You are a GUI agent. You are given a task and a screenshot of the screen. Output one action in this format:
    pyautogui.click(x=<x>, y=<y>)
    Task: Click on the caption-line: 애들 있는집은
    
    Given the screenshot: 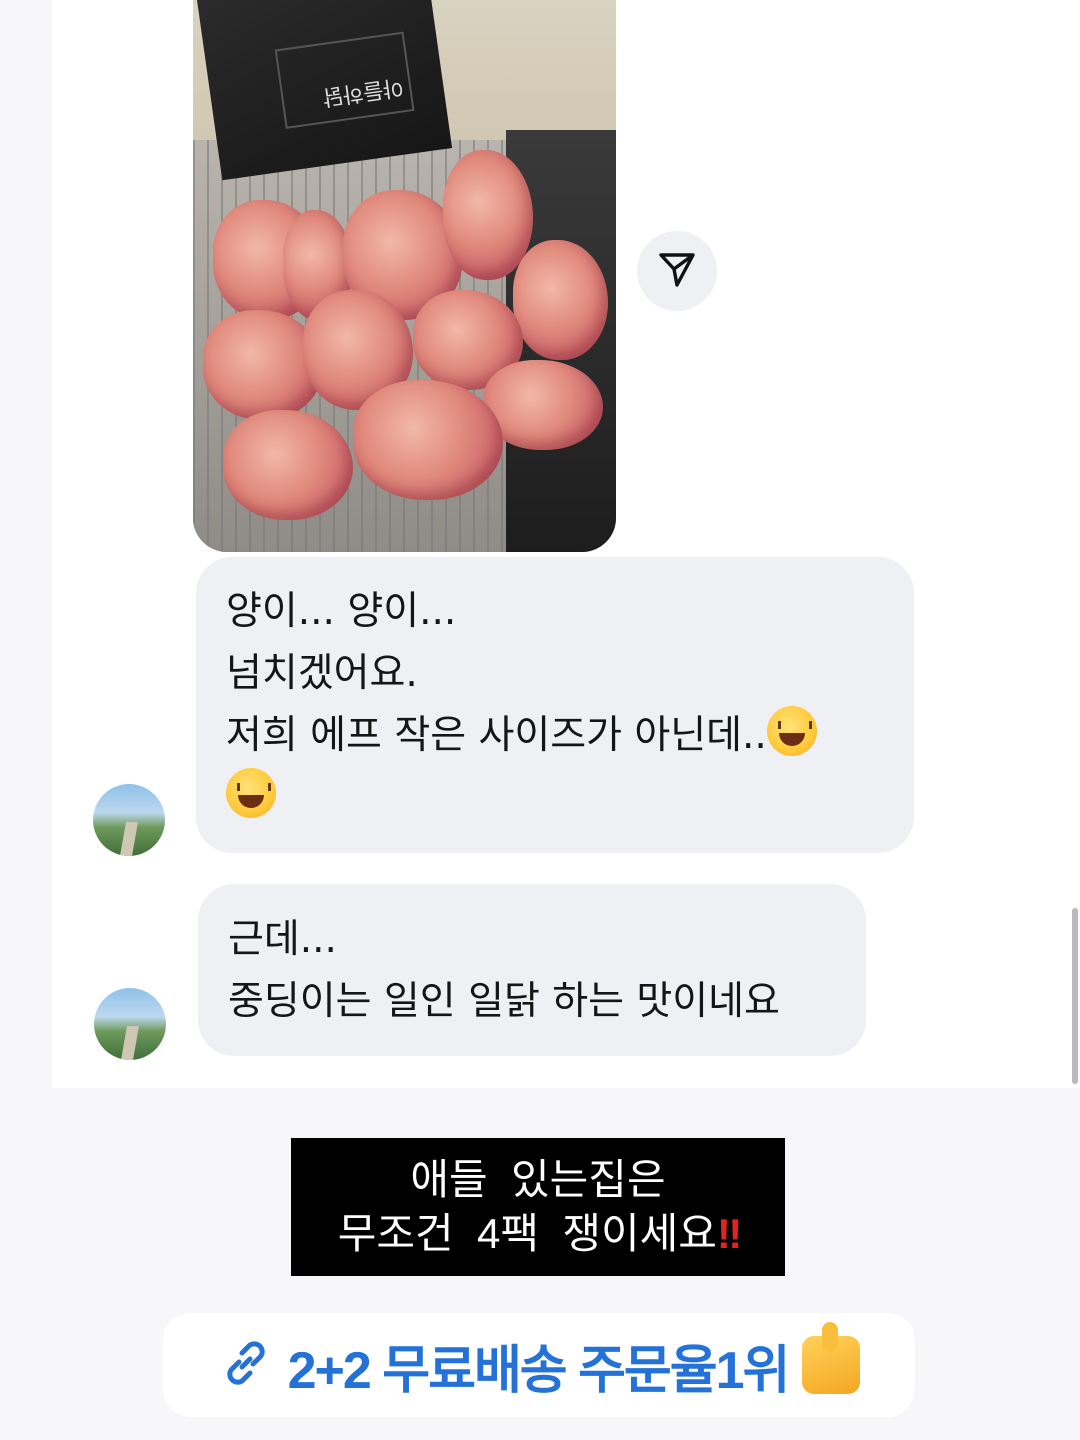 What is the action you would take?
    pyautogui.click(x=538, y=1179)
    